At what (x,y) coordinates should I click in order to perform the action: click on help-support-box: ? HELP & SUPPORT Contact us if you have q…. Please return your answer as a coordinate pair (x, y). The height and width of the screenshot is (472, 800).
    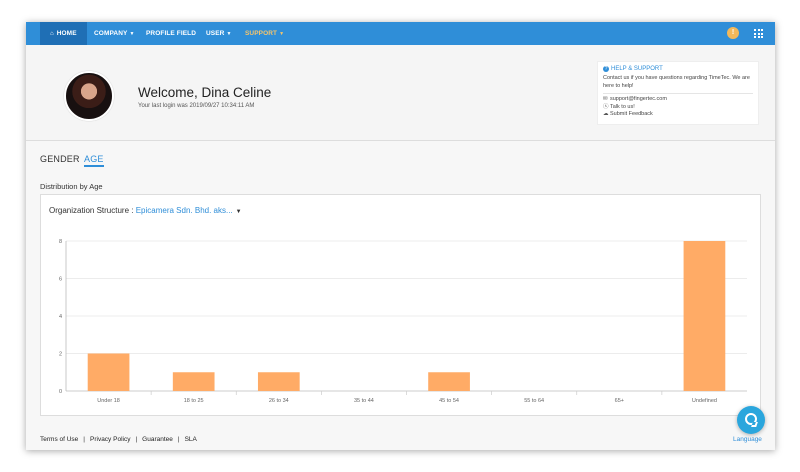
    Looking at the image, I should click on (678, 93).